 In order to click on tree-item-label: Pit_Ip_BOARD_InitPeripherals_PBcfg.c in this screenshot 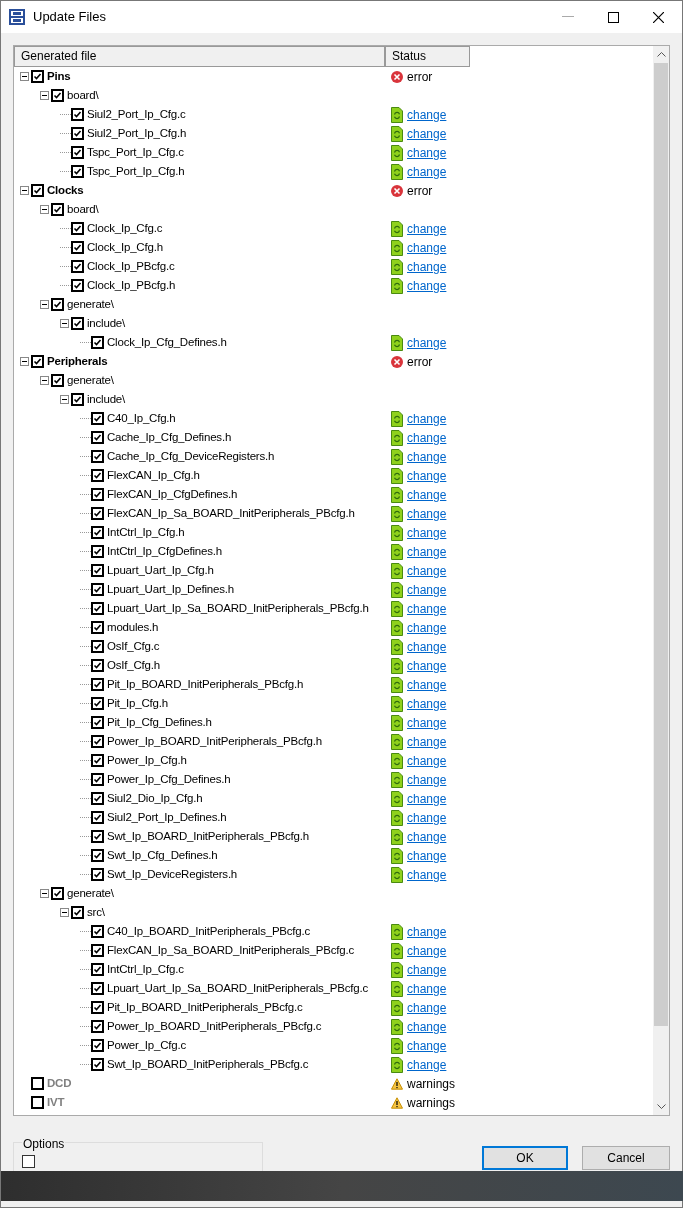, I will do `click(205, 1007)`.